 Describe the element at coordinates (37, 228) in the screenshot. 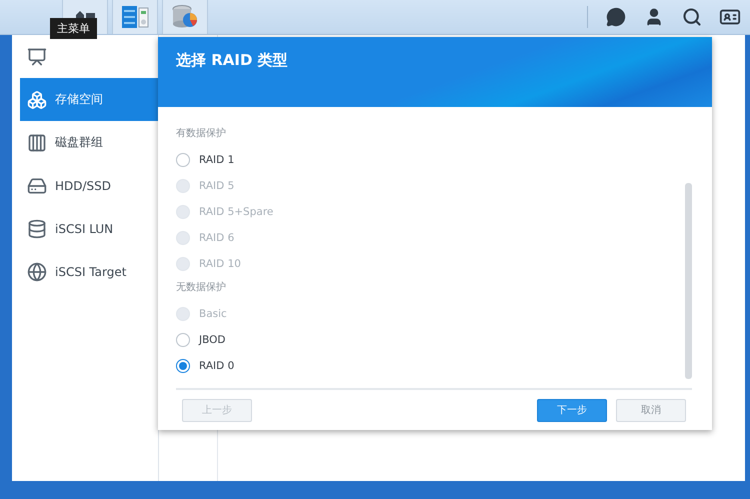

I see `database-icon` at that location.